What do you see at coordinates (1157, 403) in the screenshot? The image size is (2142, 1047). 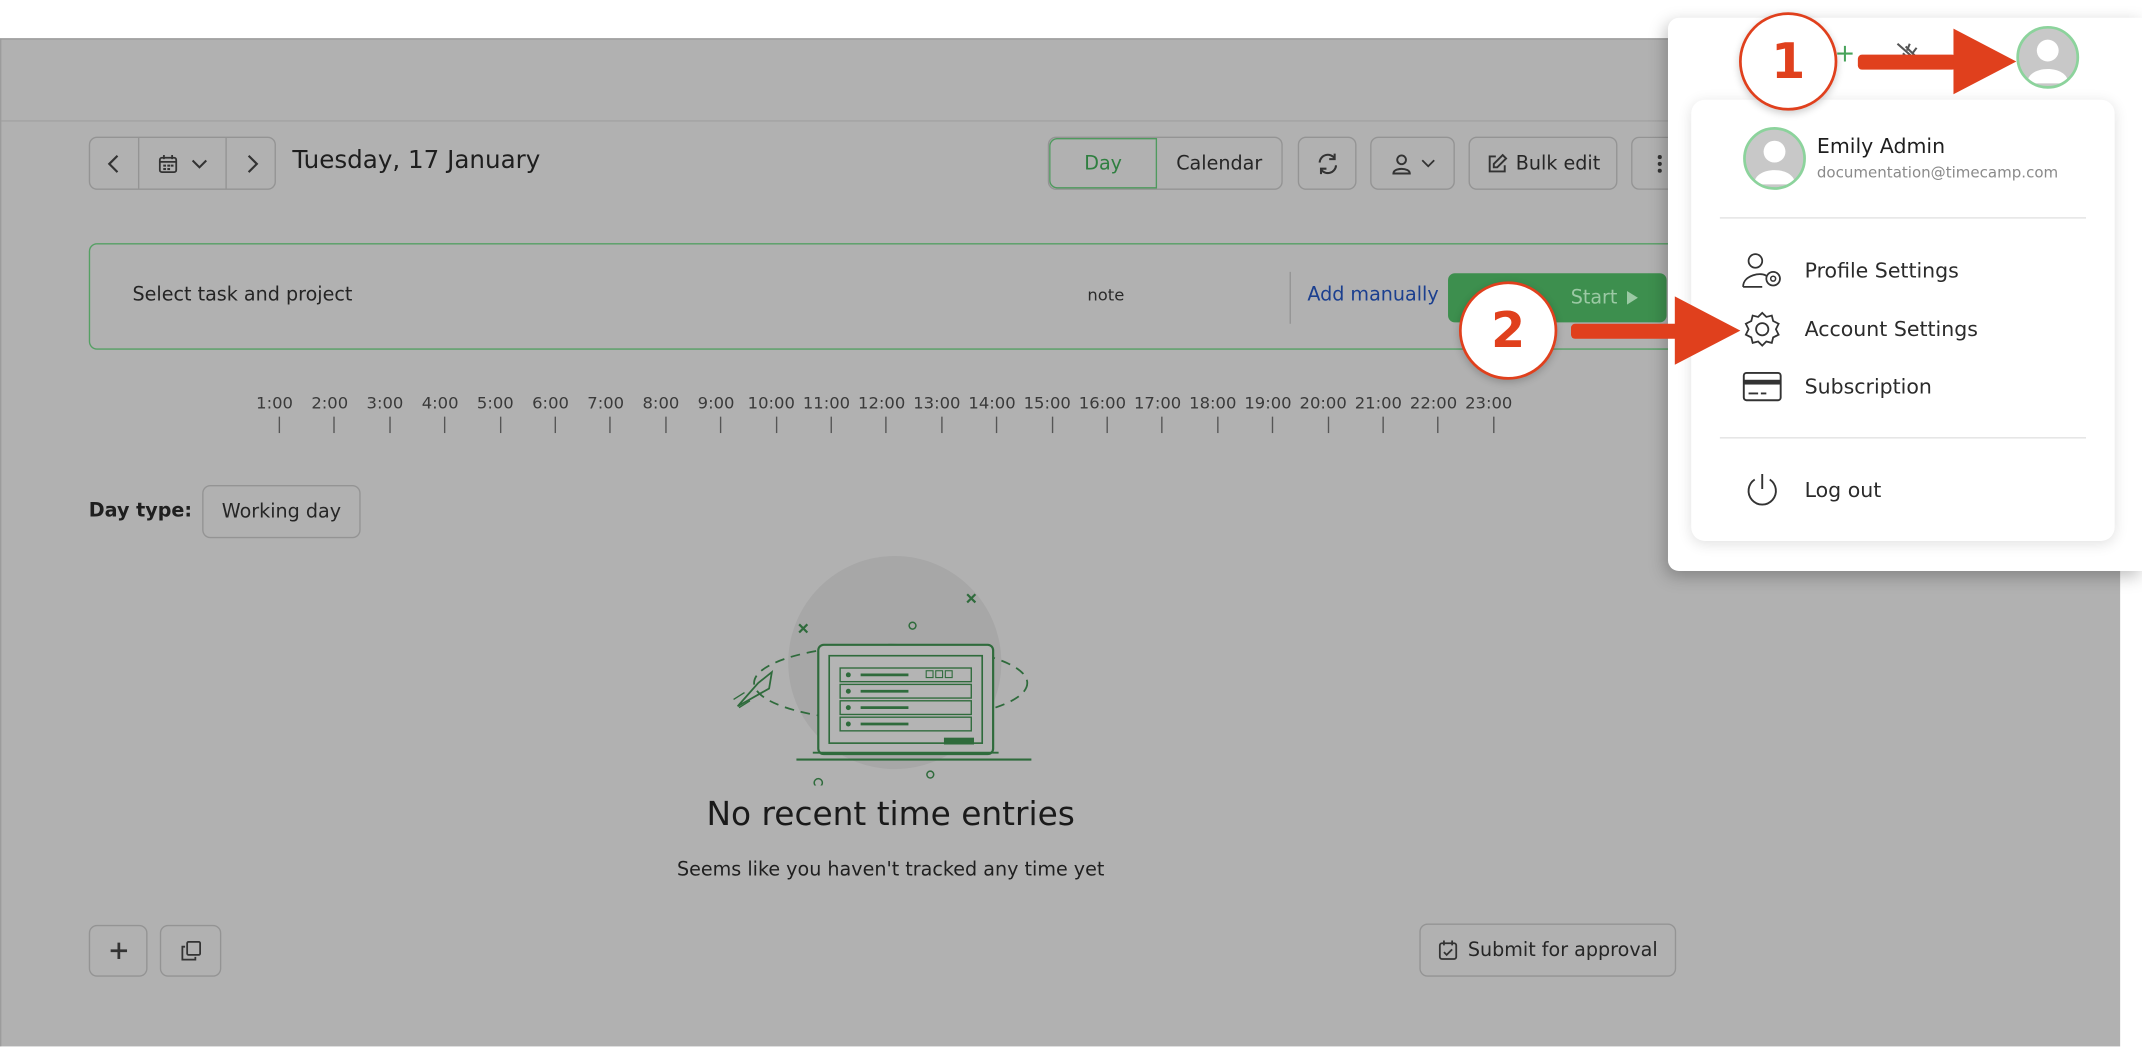 I see `timeline-hour-label: 17:00` at bounding box center [1157, 403].